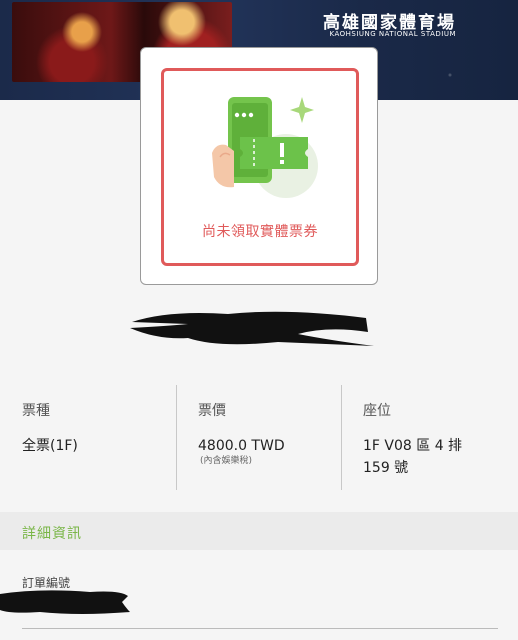 The width and height of the screenshot is (518, 640). I want to click on details-section-header: 詳細資訊, so click(259, 531).